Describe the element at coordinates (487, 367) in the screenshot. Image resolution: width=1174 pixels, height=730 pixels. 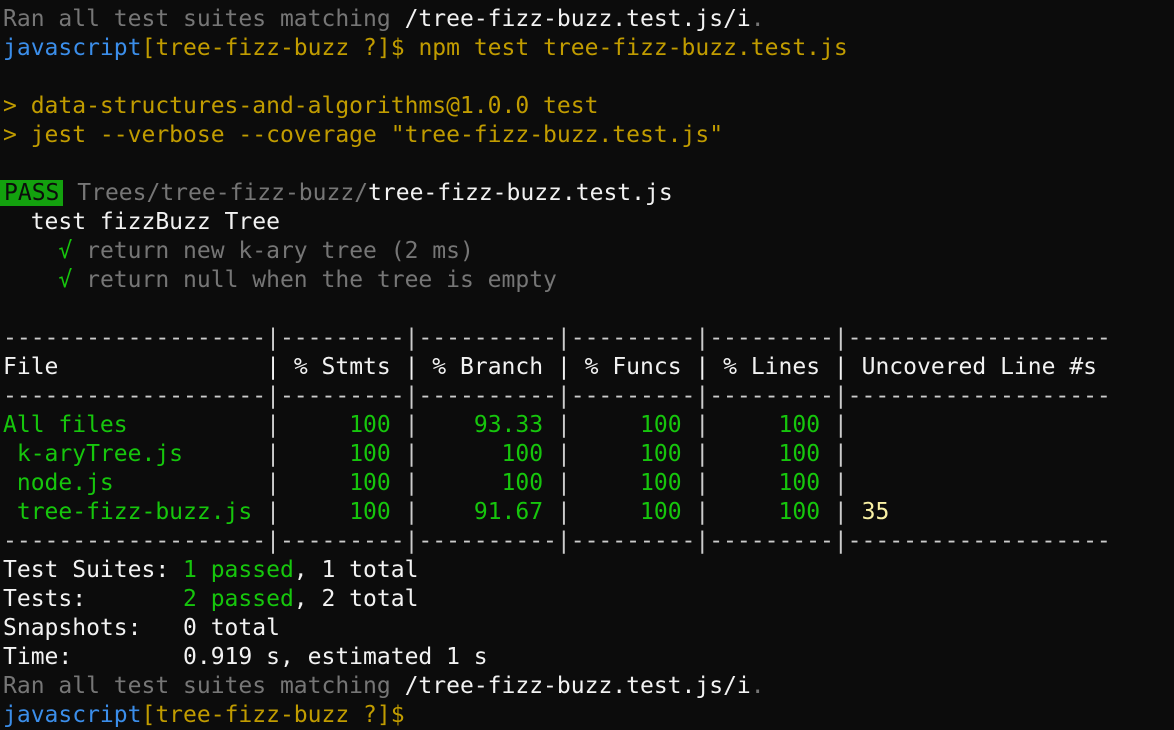
I see `col-branch: % Branch` at that location.